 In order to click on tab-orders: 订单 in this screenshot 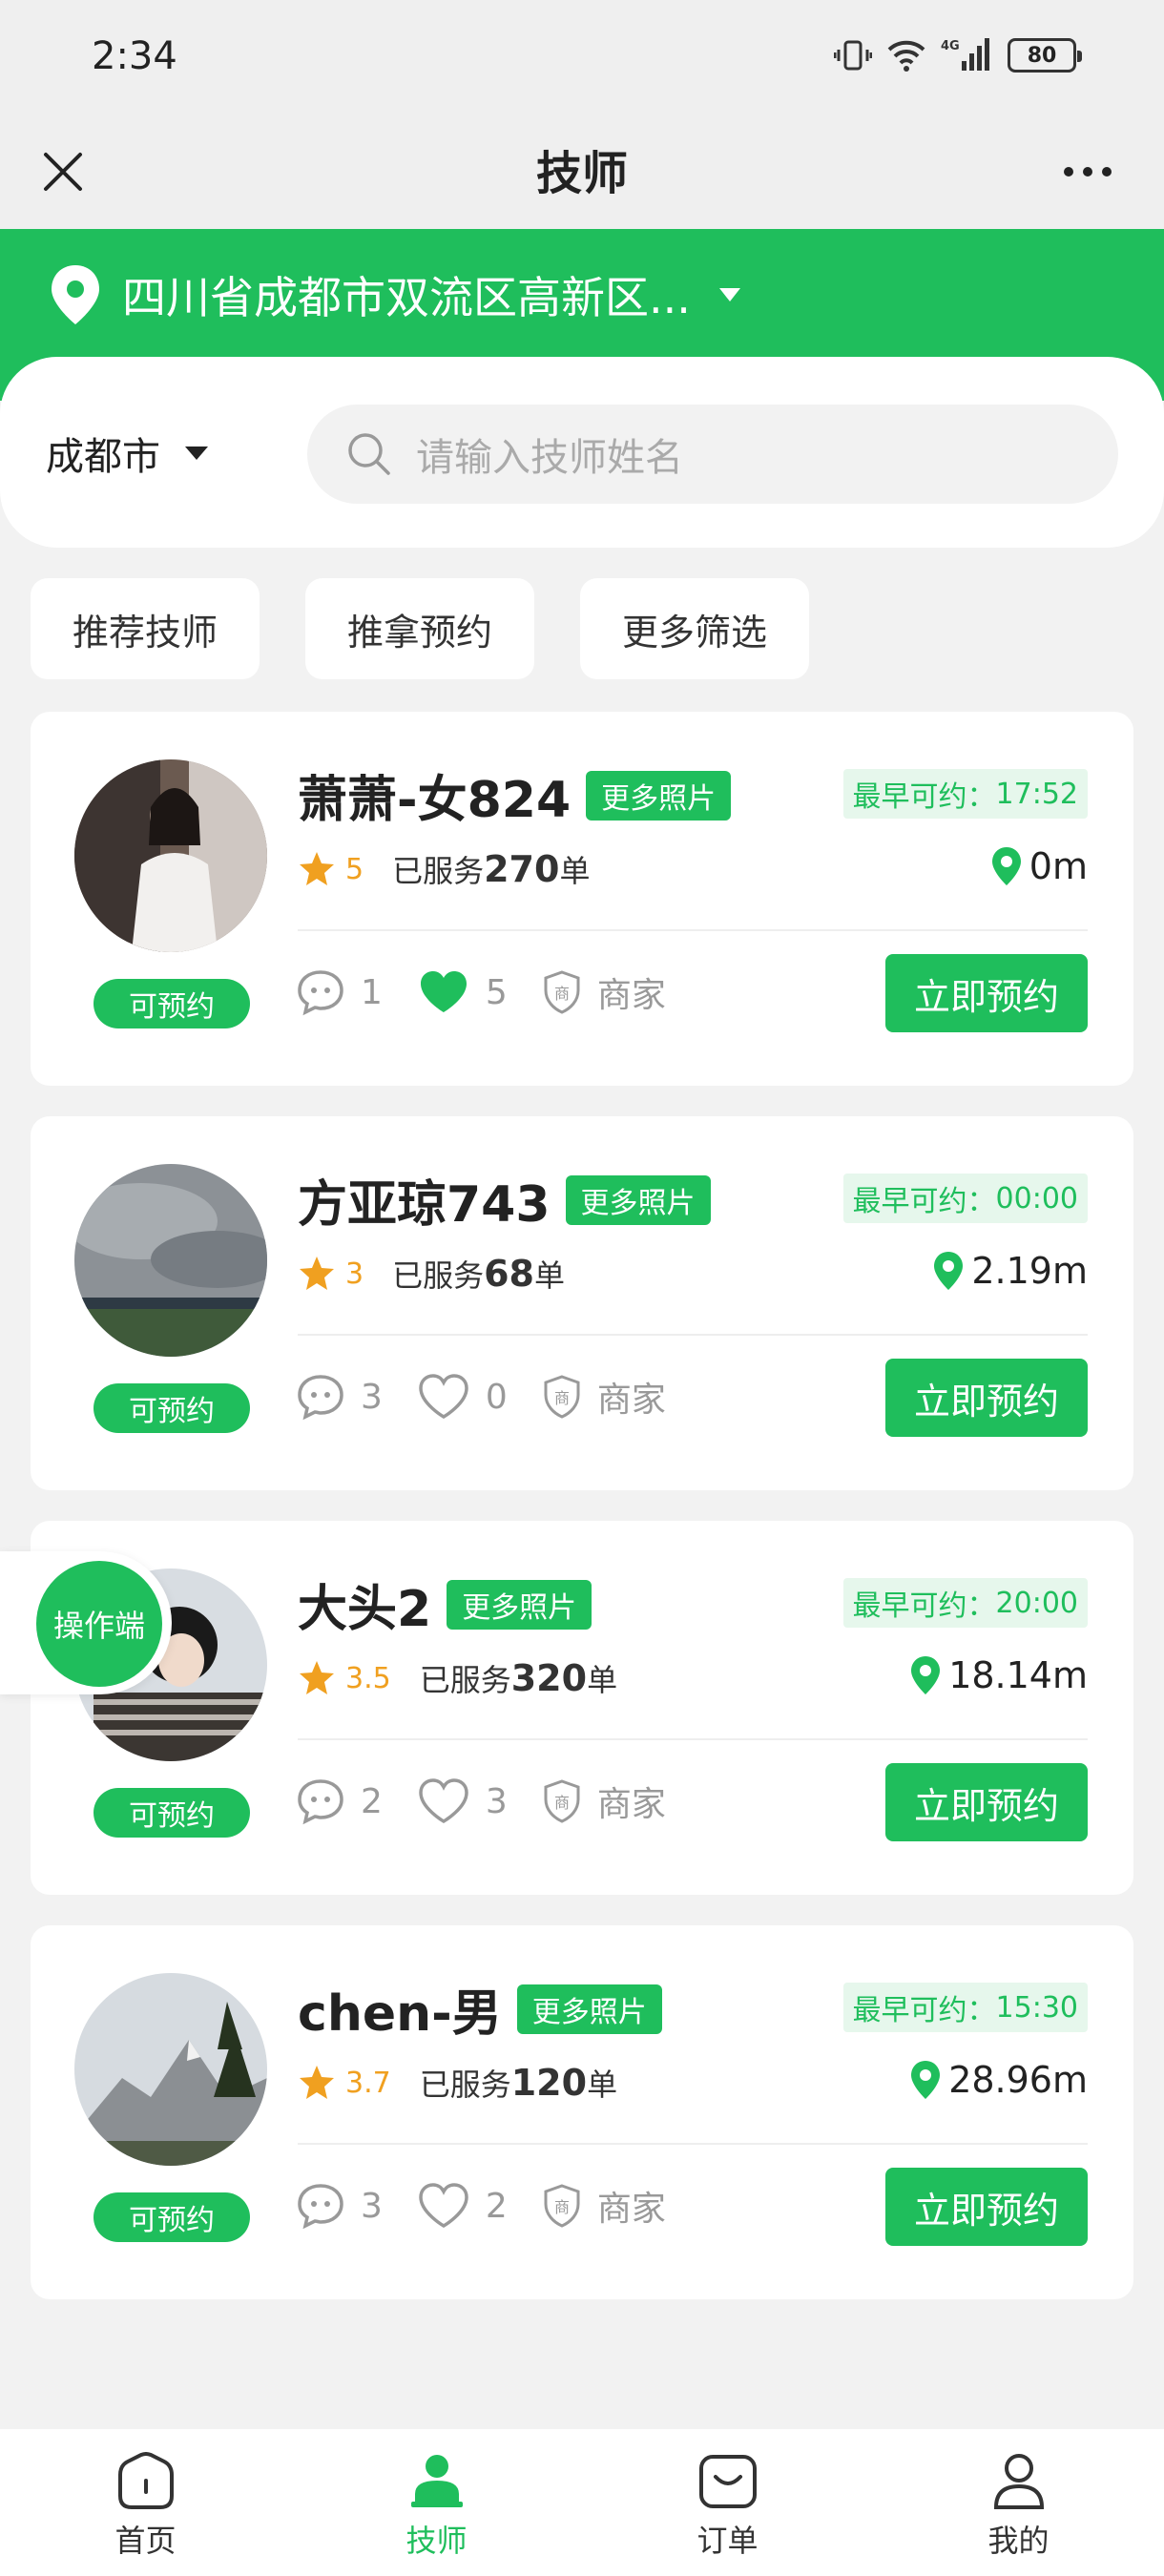, I will do `click(727, 2502)`.